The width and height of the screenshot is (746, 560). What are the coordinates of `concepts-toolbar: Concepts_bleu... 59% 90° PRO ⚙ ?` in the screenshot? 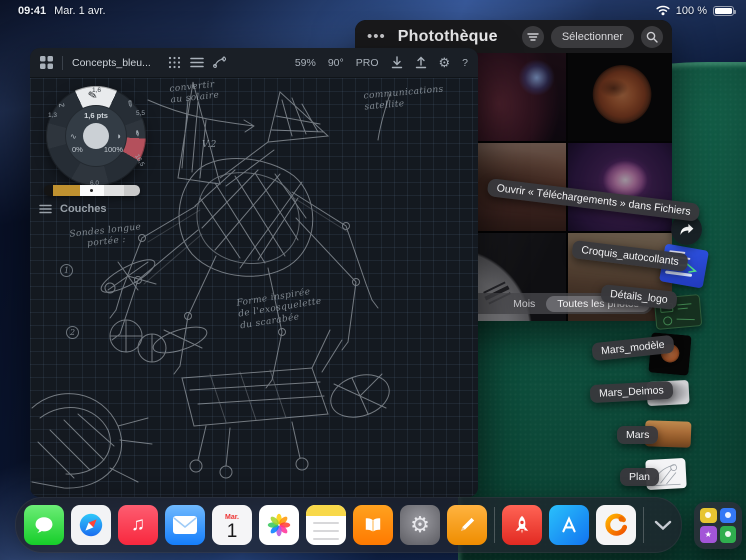 It's located at (254, 63).